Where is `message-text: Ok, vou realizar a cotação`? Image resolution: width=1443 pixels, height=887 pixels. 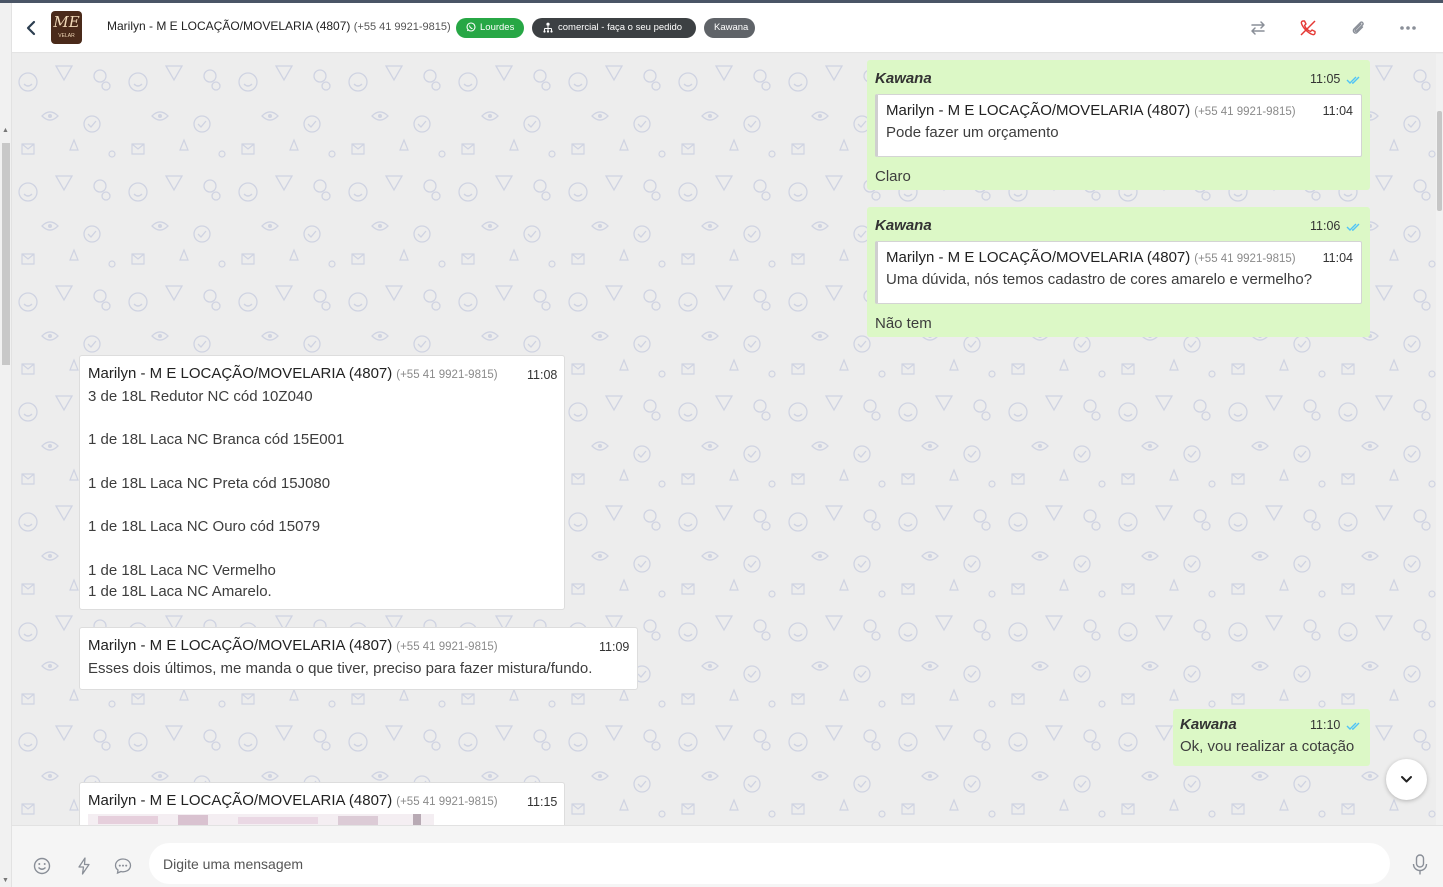 message-text: Ok, vou realizar a cotação is located at coordinates (1267, 746).